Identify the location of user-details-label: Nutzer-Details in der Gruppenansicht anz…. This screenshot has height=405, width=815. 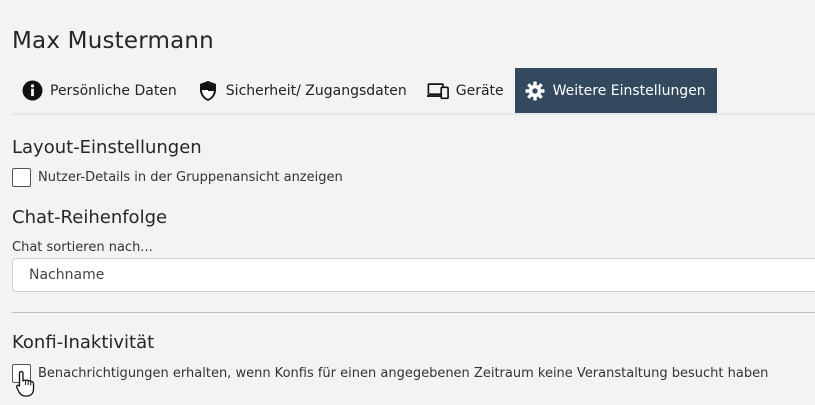
(190, 177).